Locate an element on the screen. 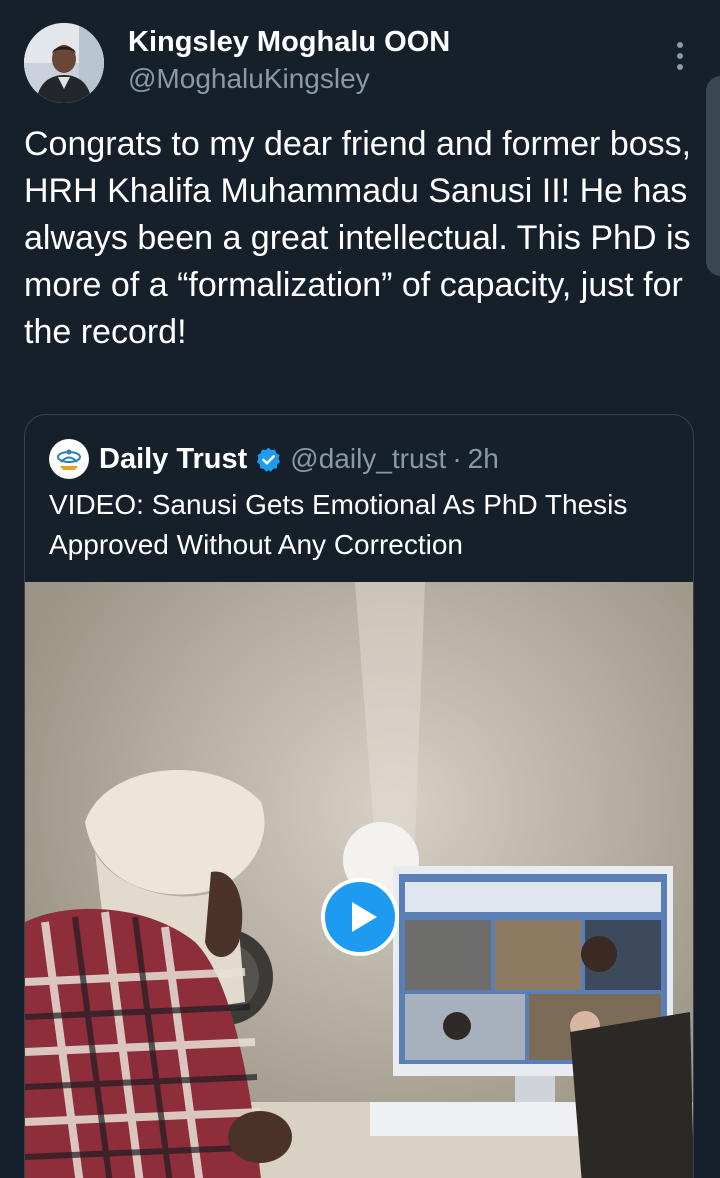  quoted-tweet-header: Daily Trust @daily_trust · 2h is located at coordinates (274, 459).